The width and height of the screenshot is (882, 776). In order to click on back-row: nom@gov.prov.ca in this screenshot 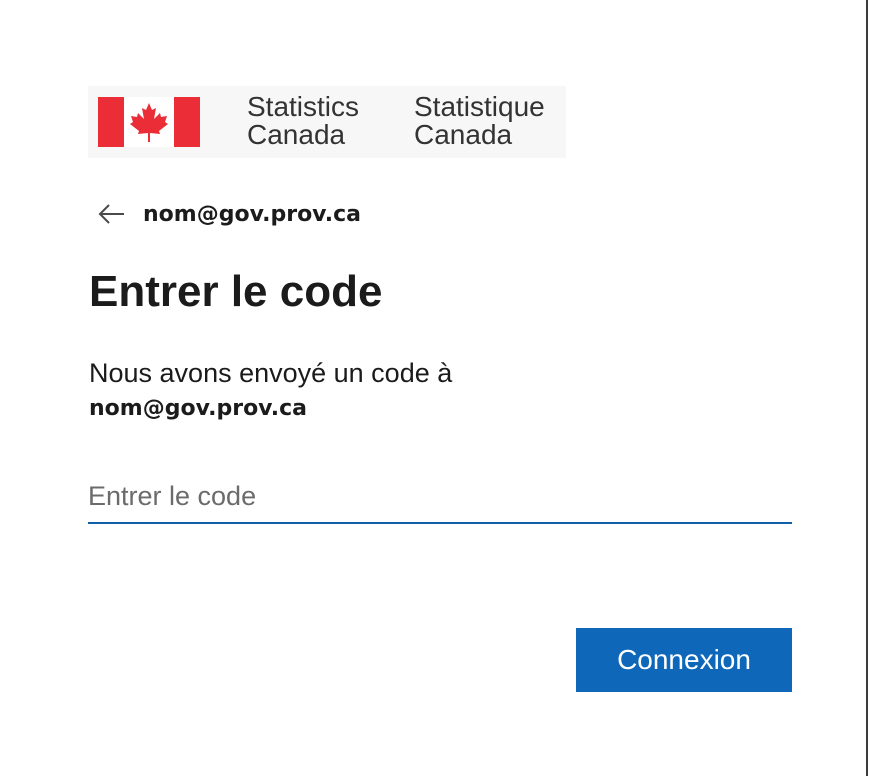, I will do `click(228, 214)`.